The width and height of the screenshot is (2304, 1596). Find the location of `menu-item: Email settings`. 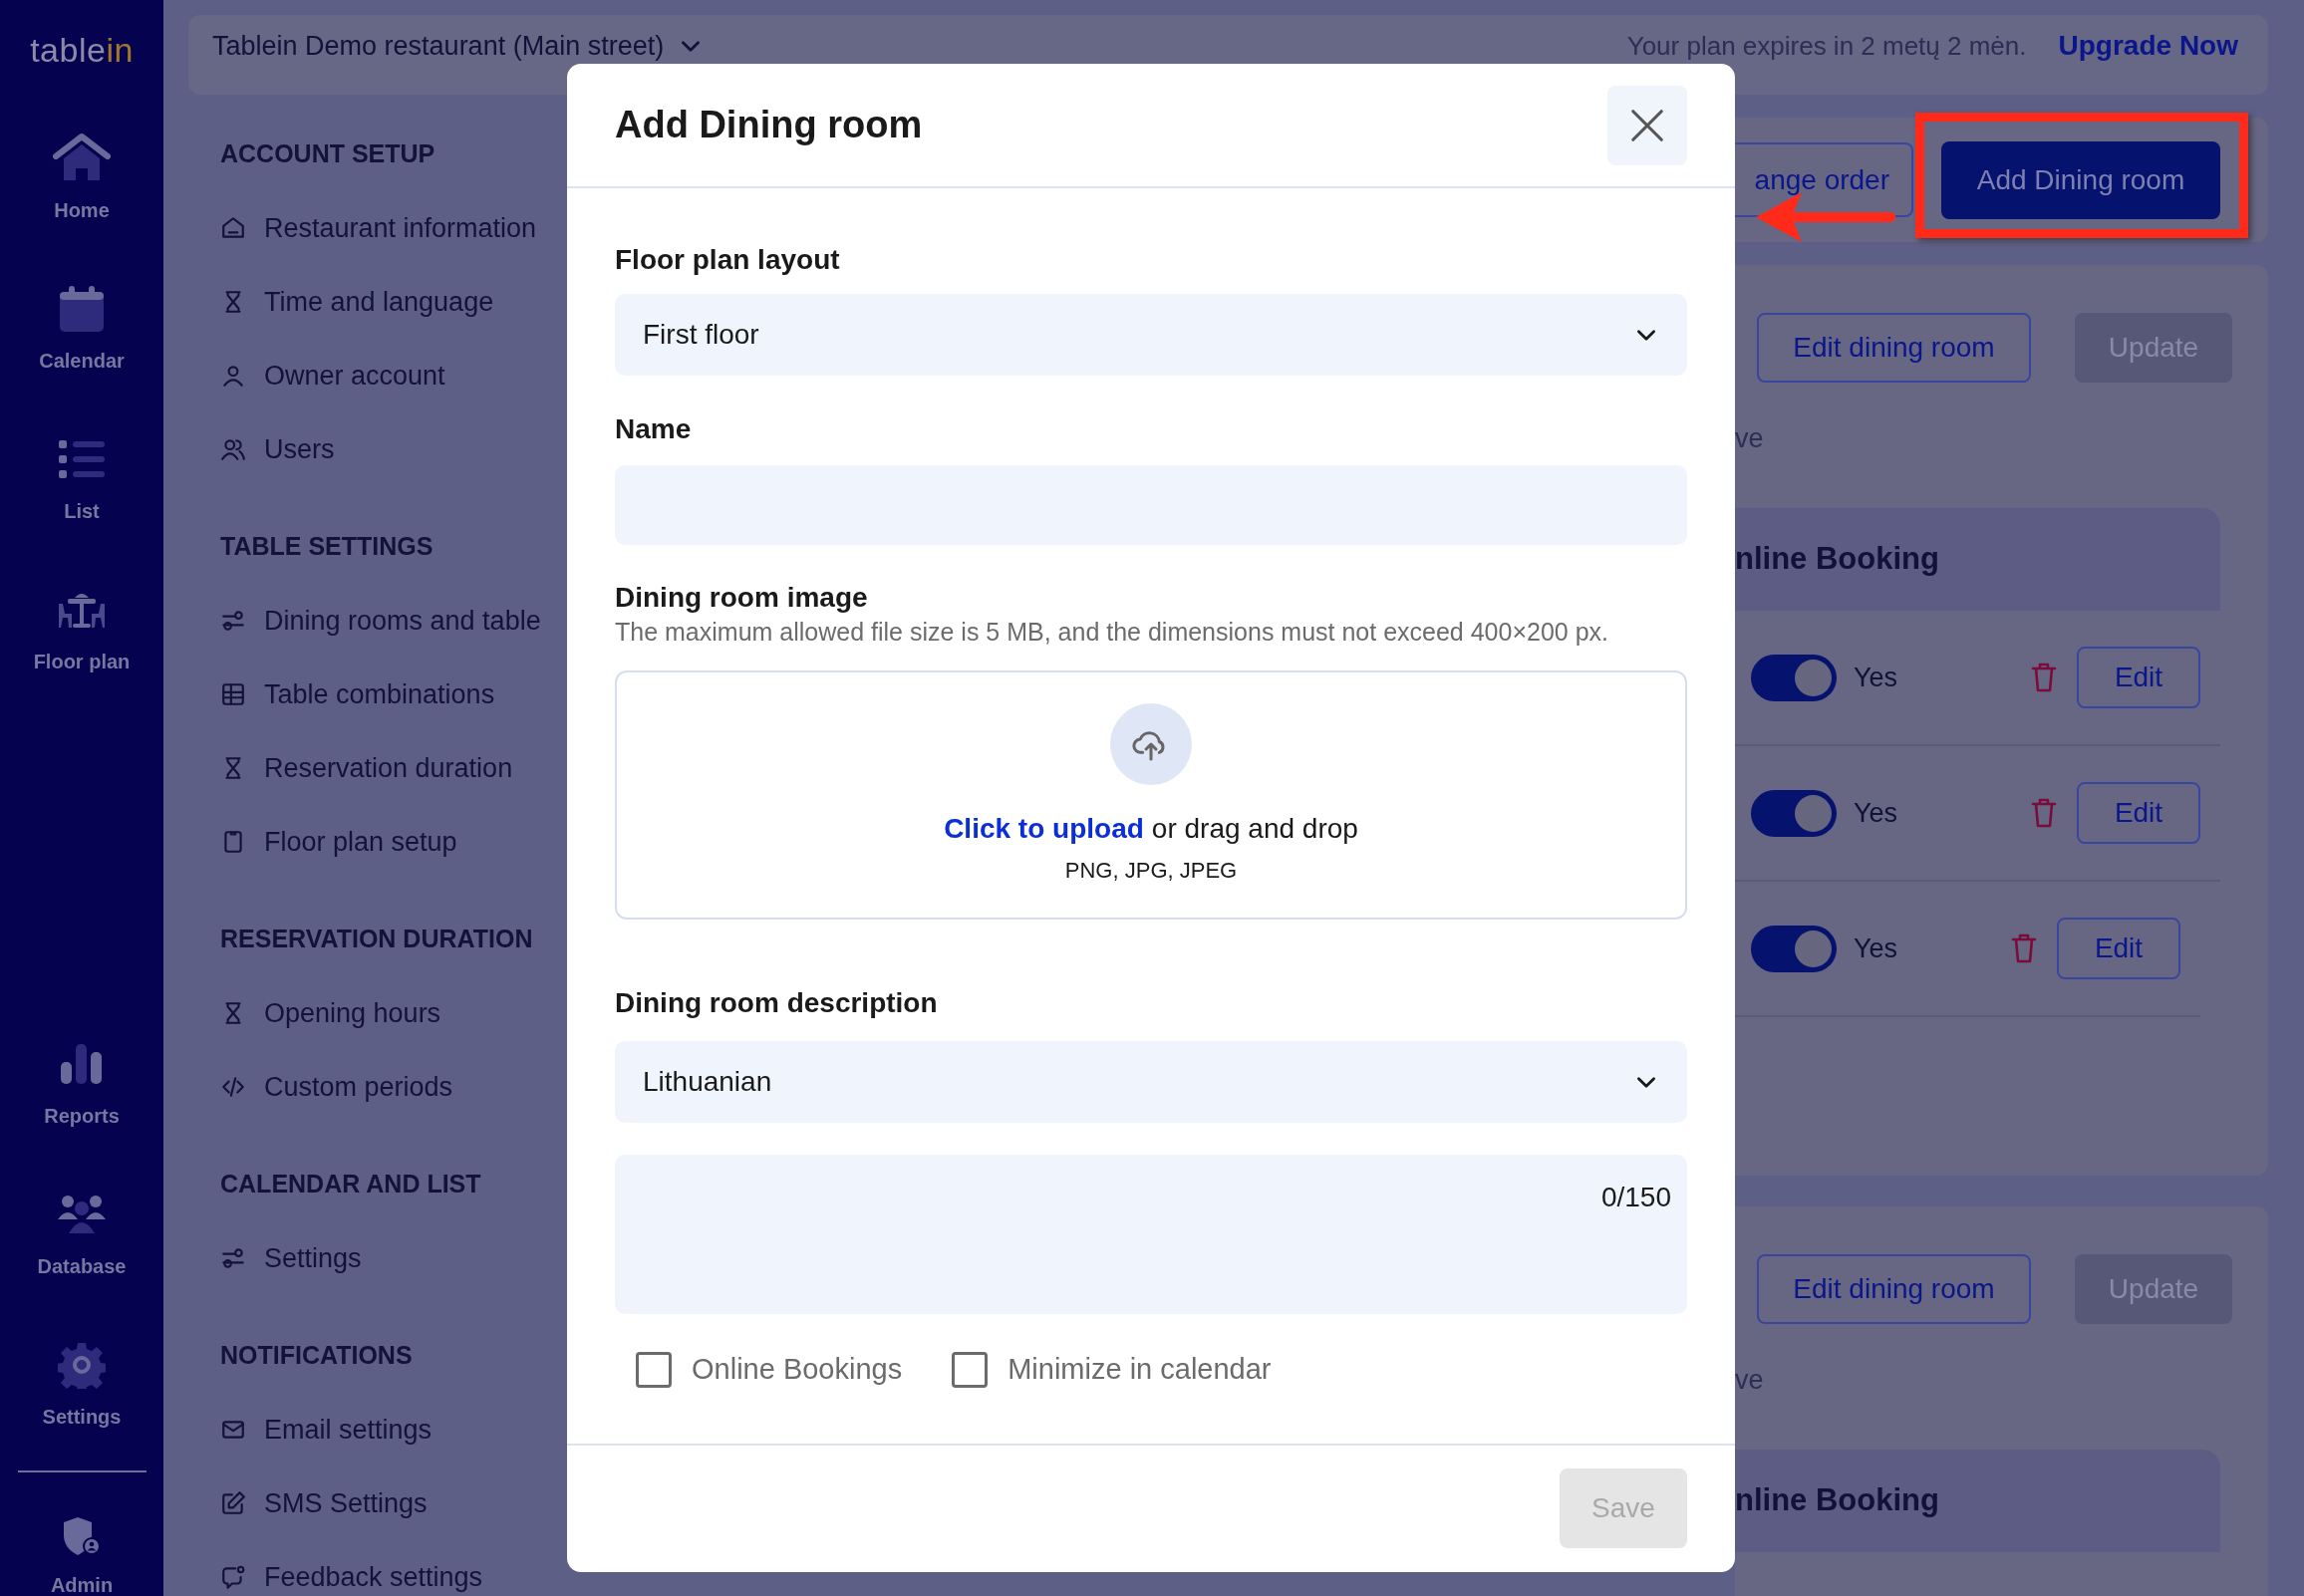

menu-item: Email settings is located at coordinates (348, 1430).